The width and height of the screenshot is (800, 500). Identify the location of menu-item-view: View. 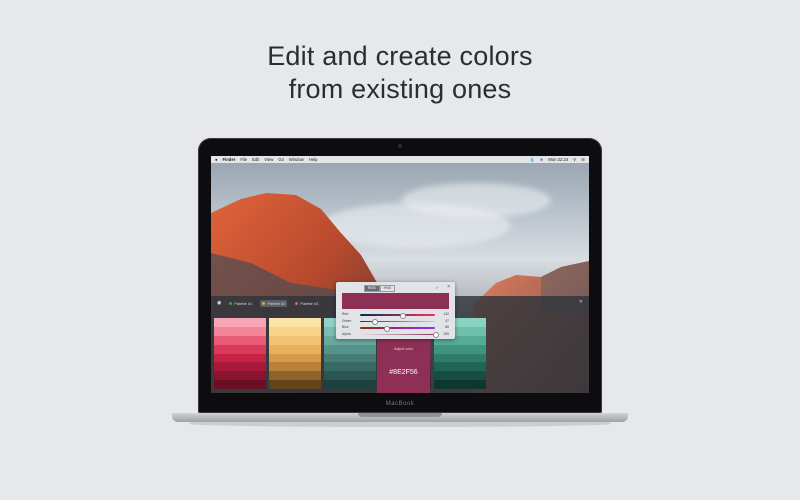
(268, 159).